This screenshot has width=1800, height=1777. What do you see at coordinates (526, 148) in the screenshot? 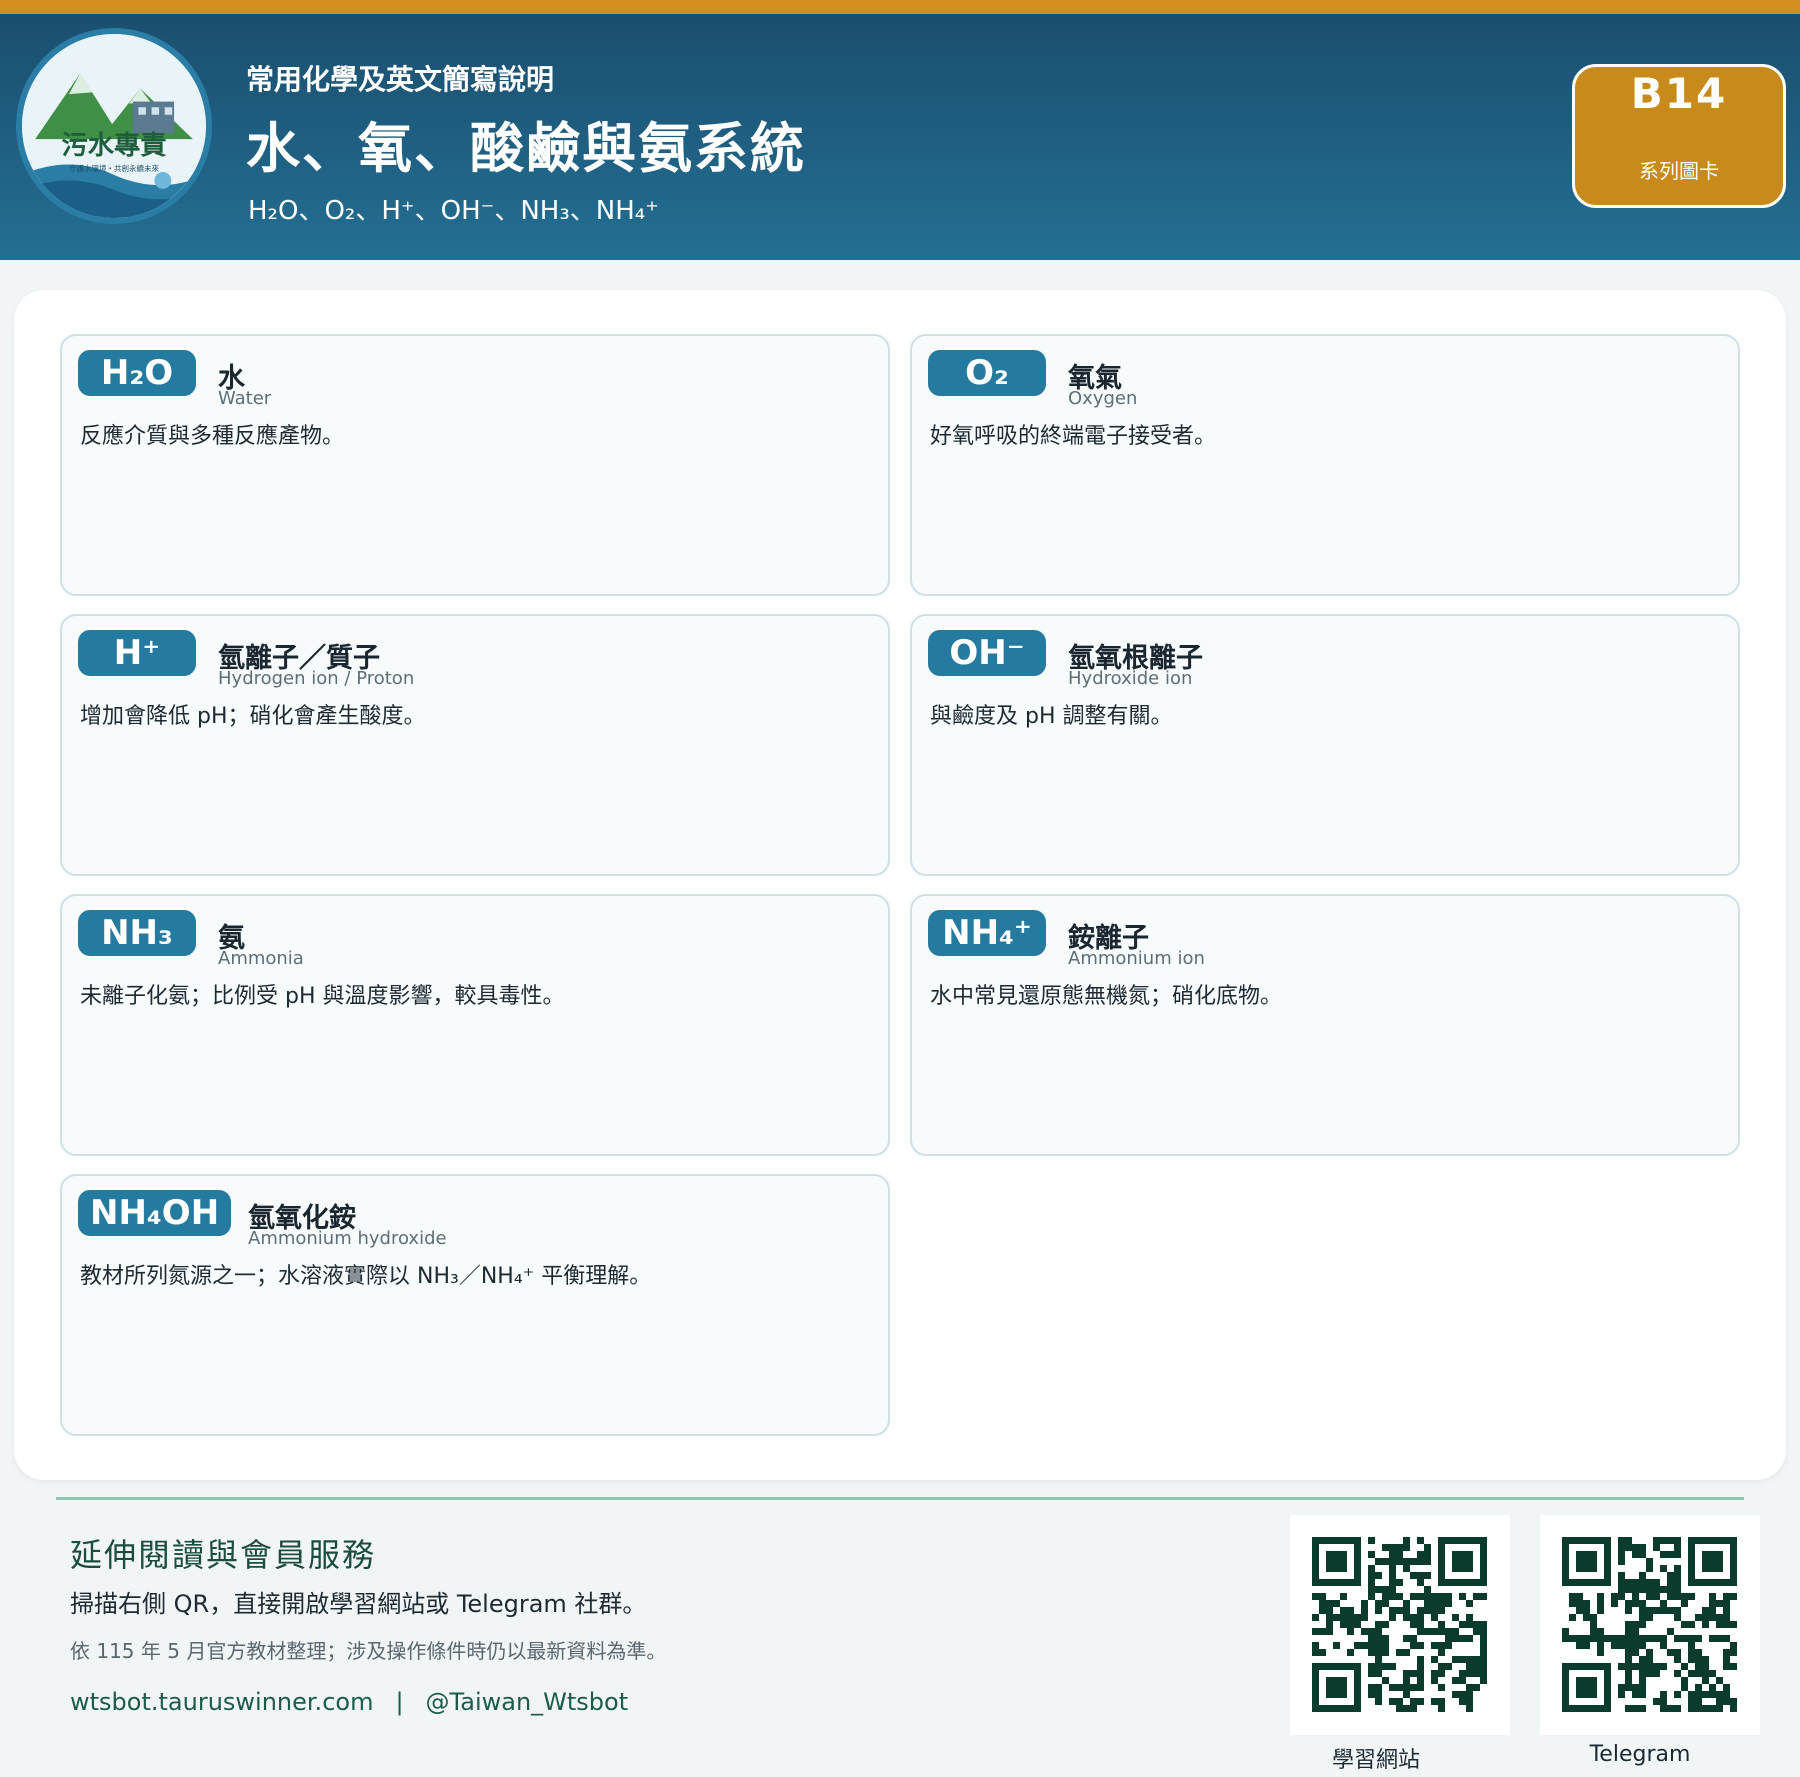
I see `page-title: 水、氧、酸鹼與氨系統` at bounding box center [526, 148].